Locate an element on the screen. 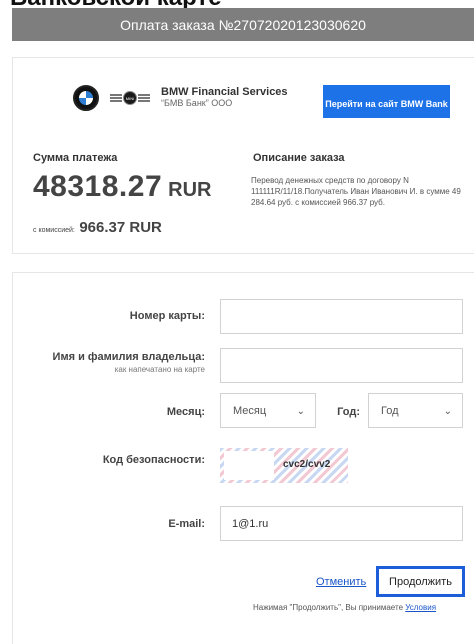  bmw-logo-icon is located at coordinates (86, 98).